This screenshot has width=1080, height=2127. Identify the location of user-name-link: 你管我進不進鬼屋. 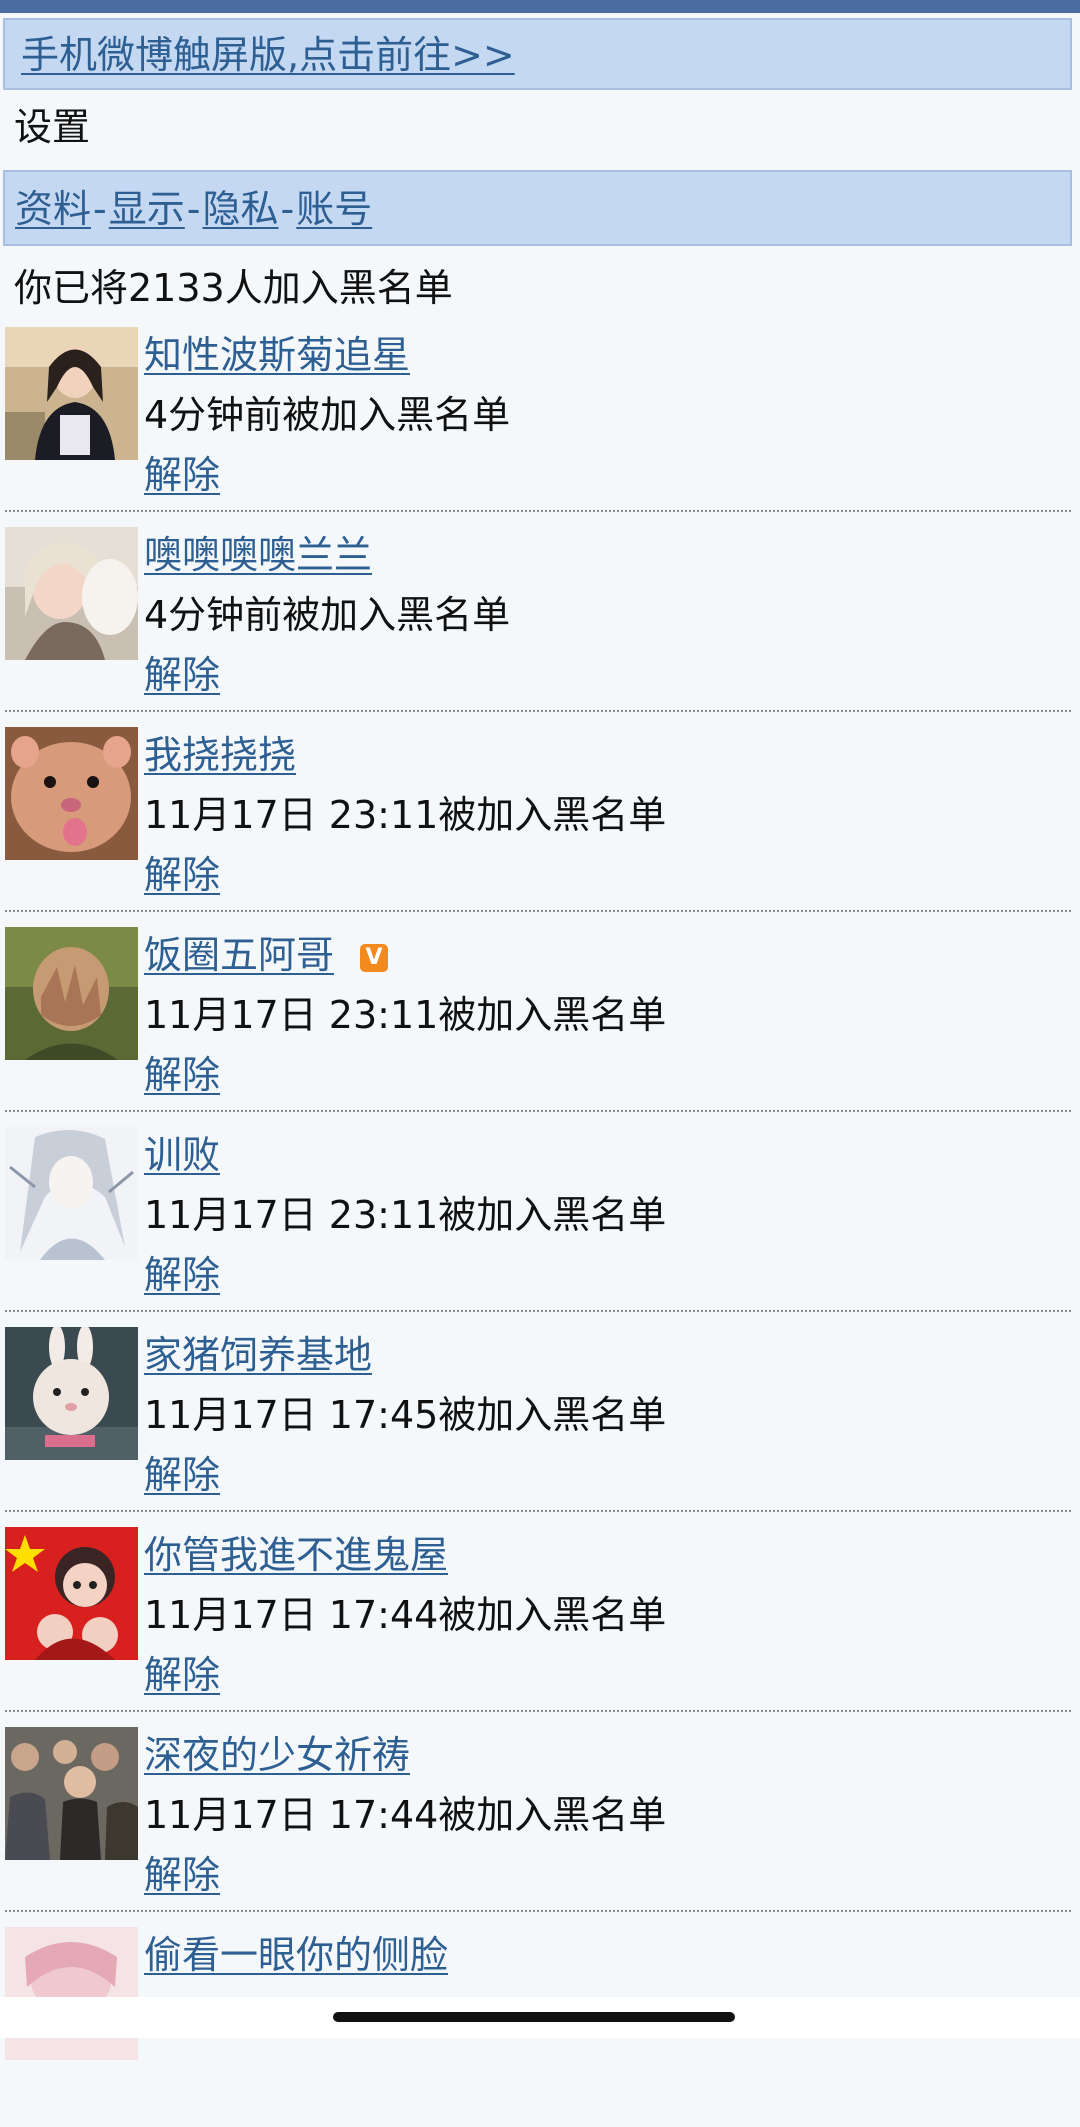
(296, 1555).